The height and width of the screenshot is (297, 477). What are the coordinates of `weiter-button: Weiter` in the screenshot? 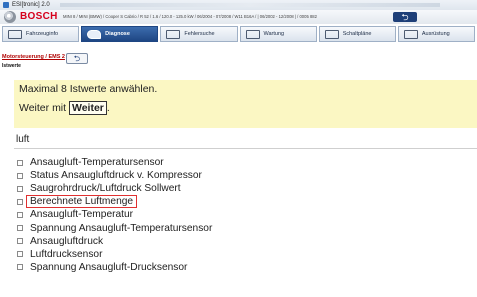 It's located at (87, 108).